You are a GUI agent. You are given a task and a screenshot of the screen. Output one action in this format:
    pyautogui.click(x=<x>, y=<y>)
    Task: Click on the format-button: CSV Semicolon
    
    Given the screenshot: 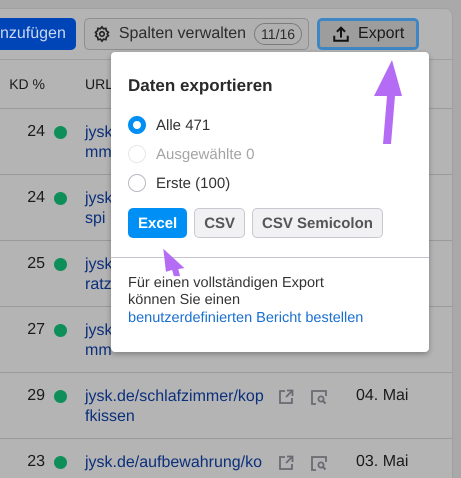 What is the action you would take?
    pyautogui.click(x=317, y=223)
    